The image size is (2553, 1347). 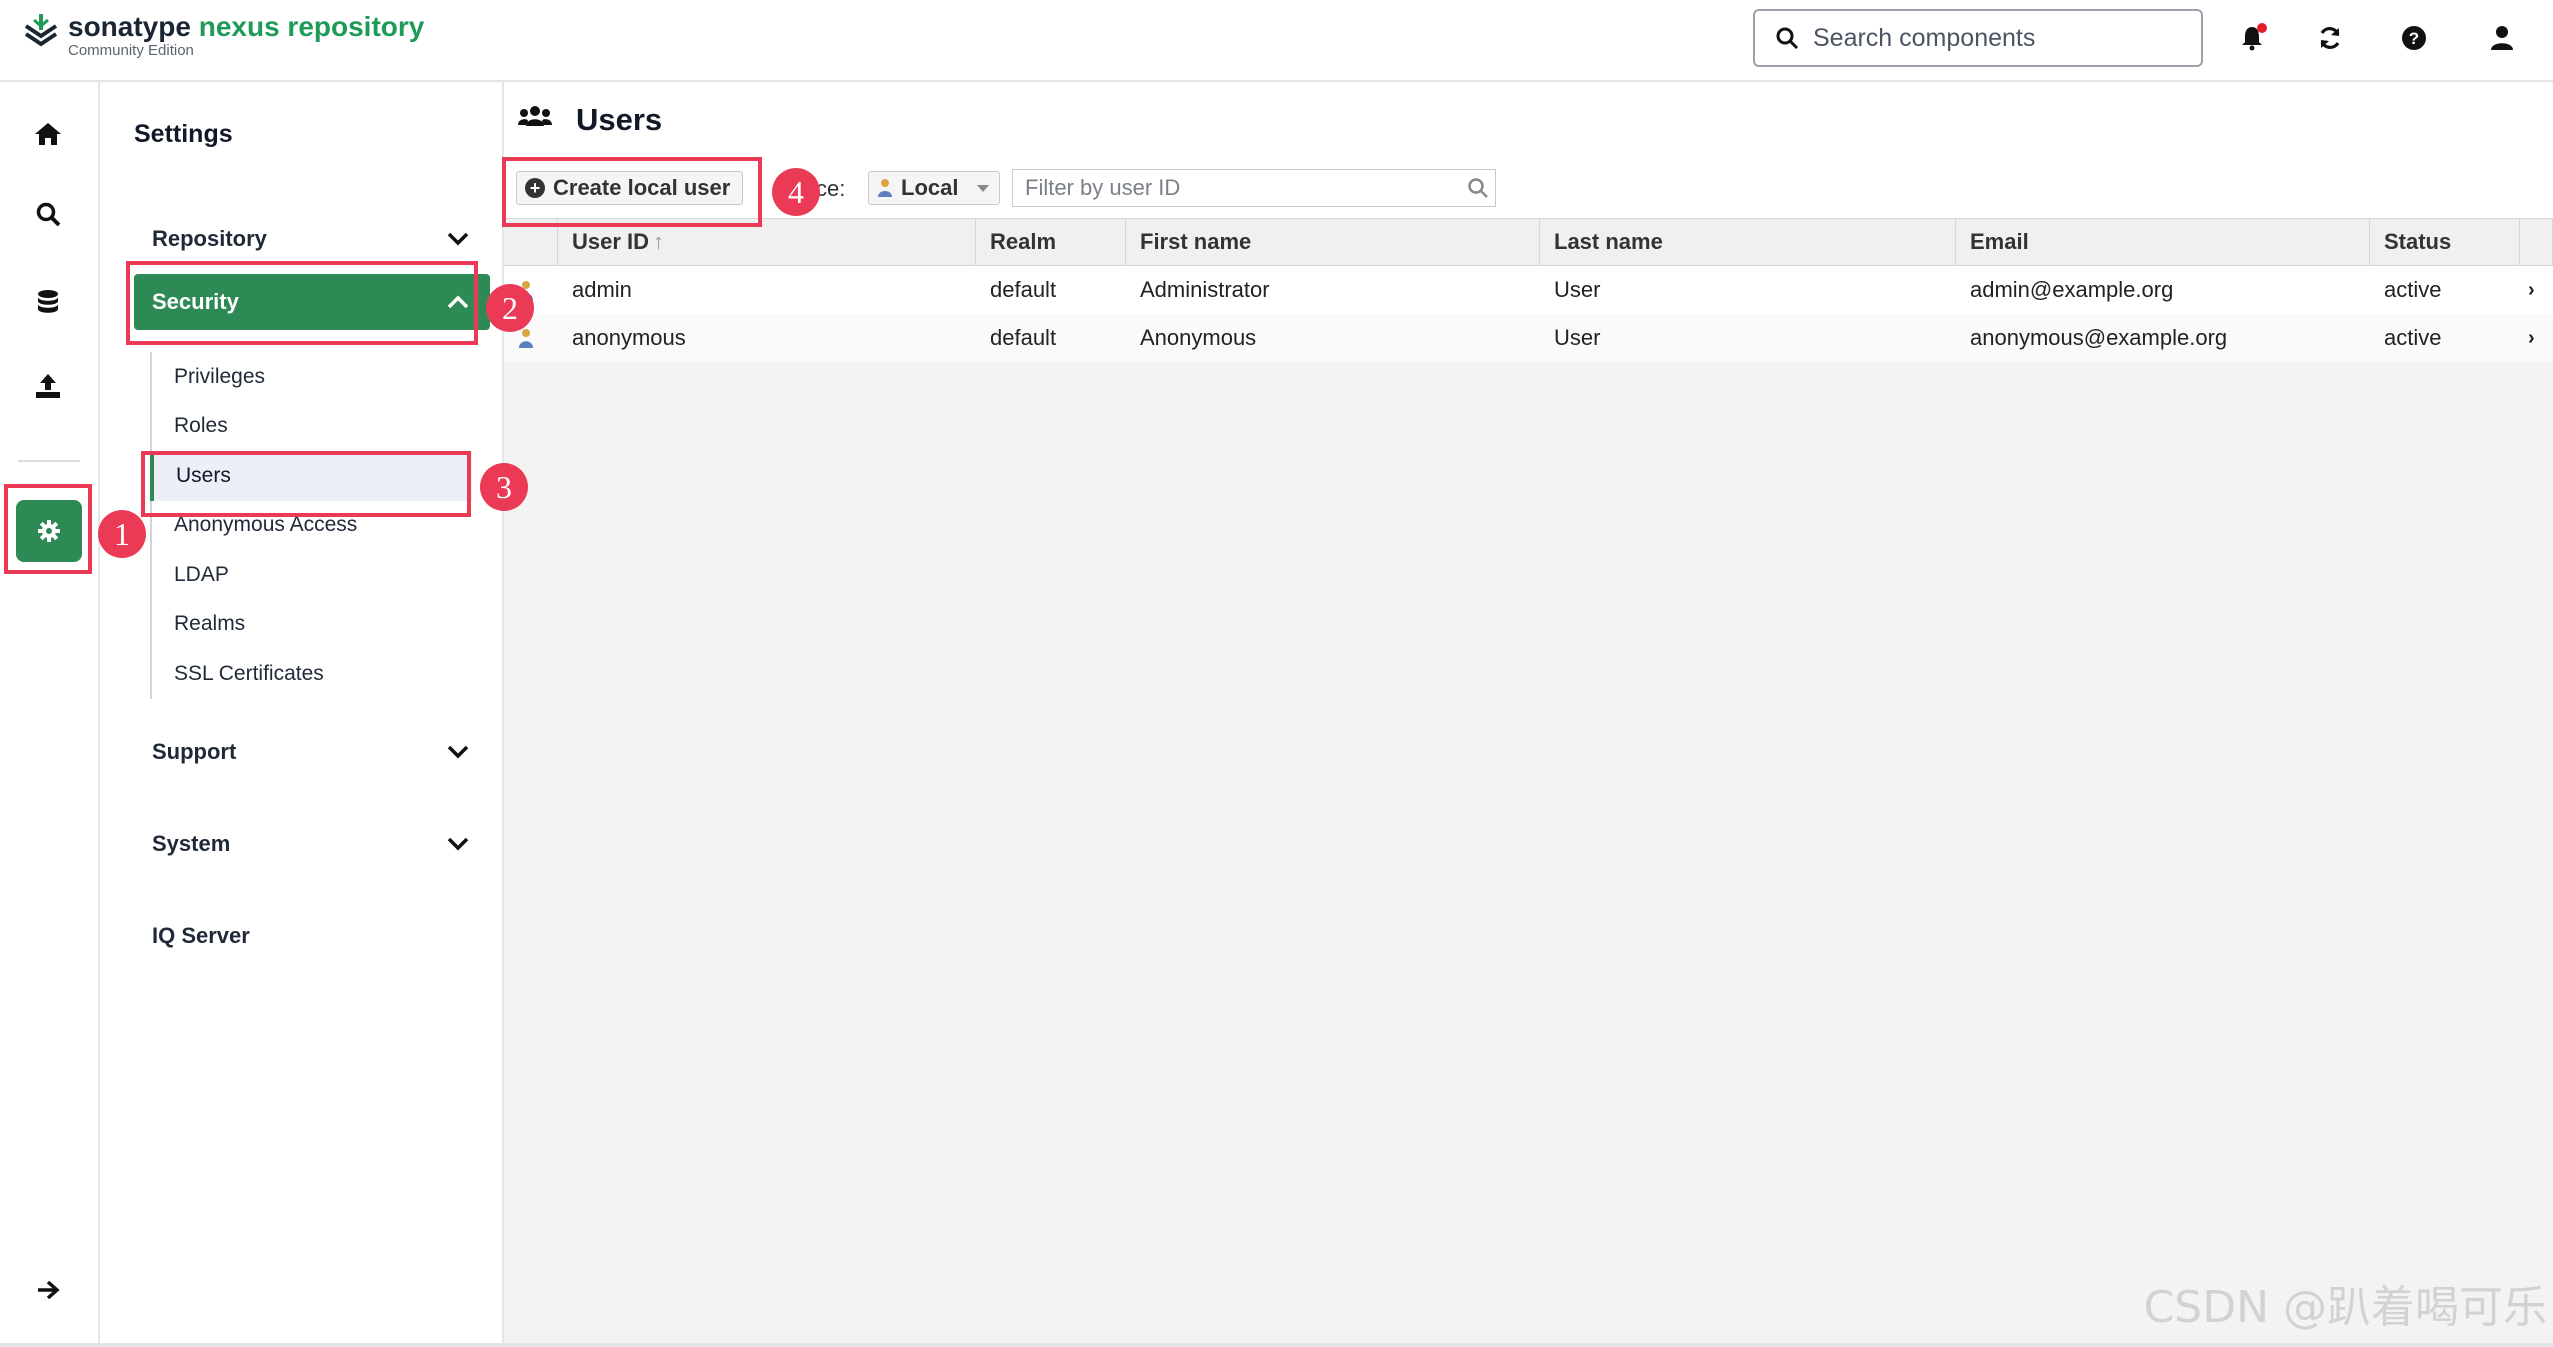 I want to click on nav-group-label: System, so click(x=191, y=843).